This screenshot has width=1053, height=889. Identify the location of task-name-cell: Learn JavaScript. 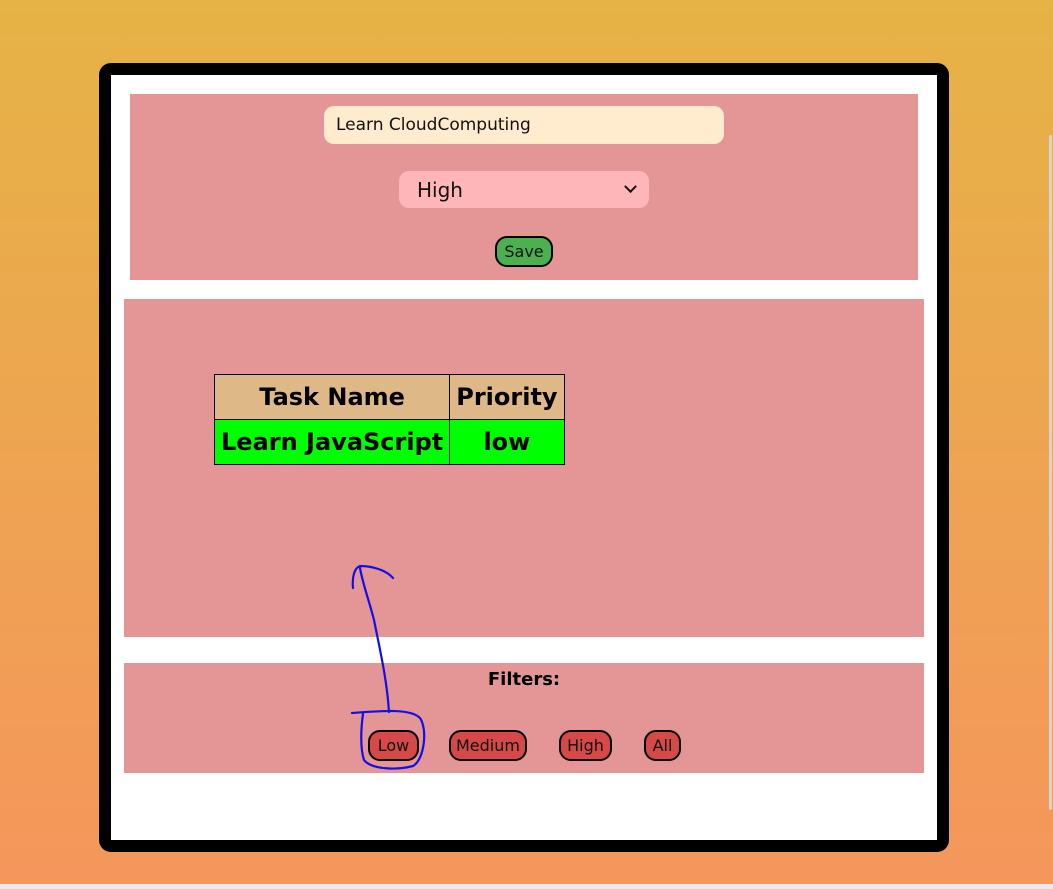
(332, 442).